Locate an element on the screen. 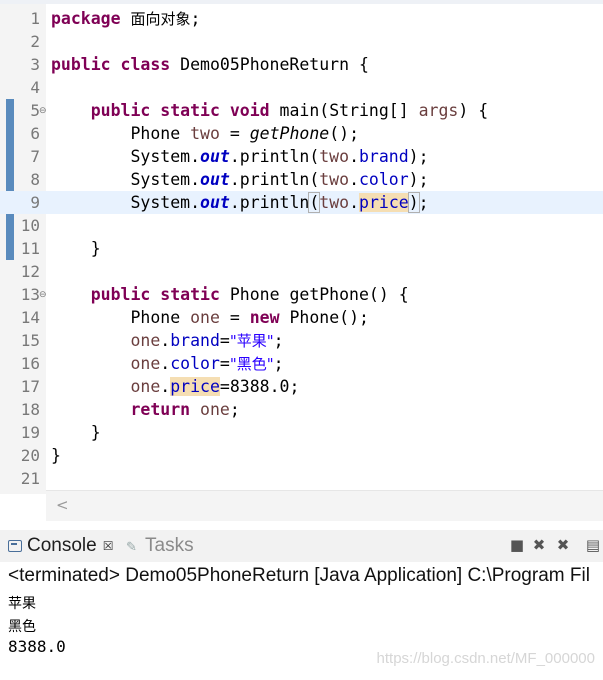  system: System. is located at coordinates (165, 179).